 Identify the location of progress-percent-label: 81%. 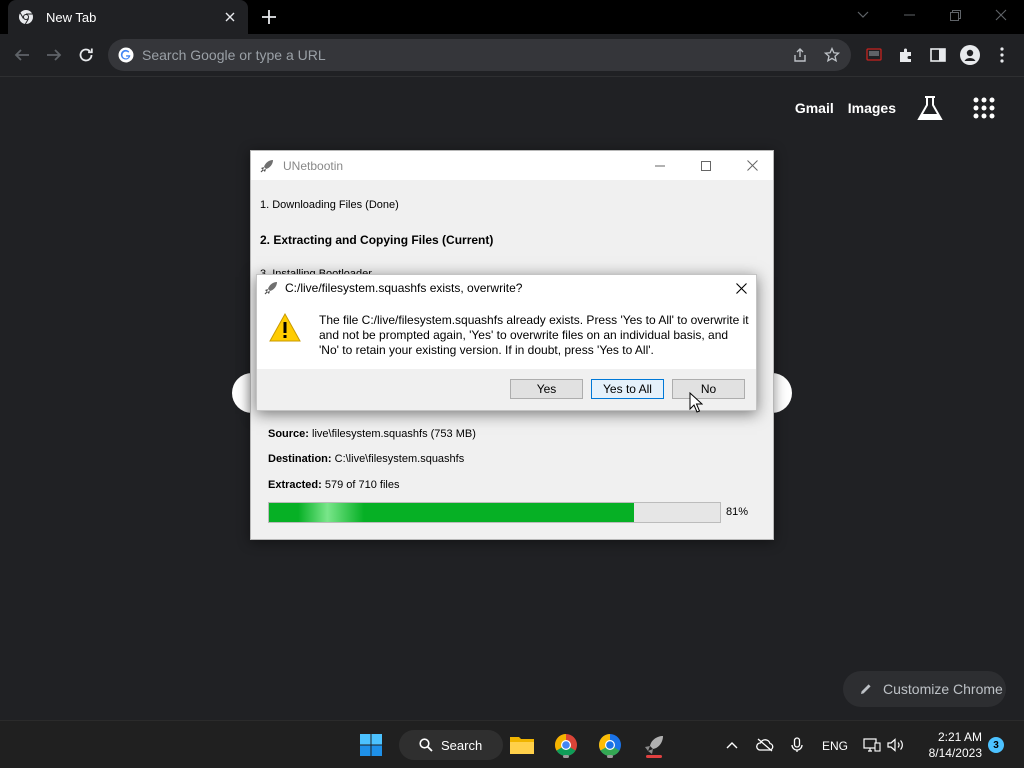
(737, 512).